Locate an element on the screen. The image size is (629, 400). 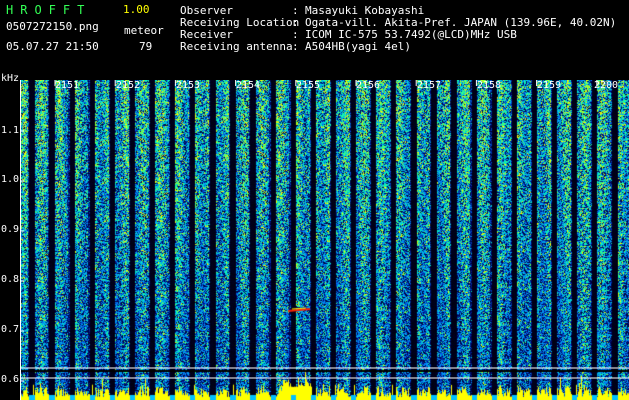
y-tick-label: 0.8 is located at coordinates (10, 279).